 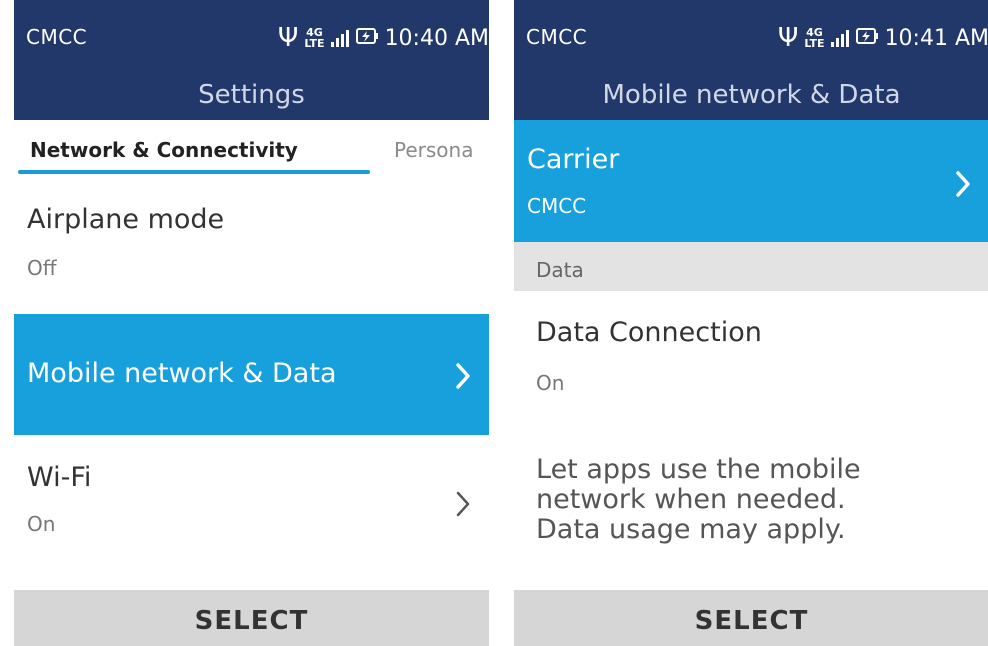 I want to click on carrier-item-value: CMCC, so click(x=557, y=206).